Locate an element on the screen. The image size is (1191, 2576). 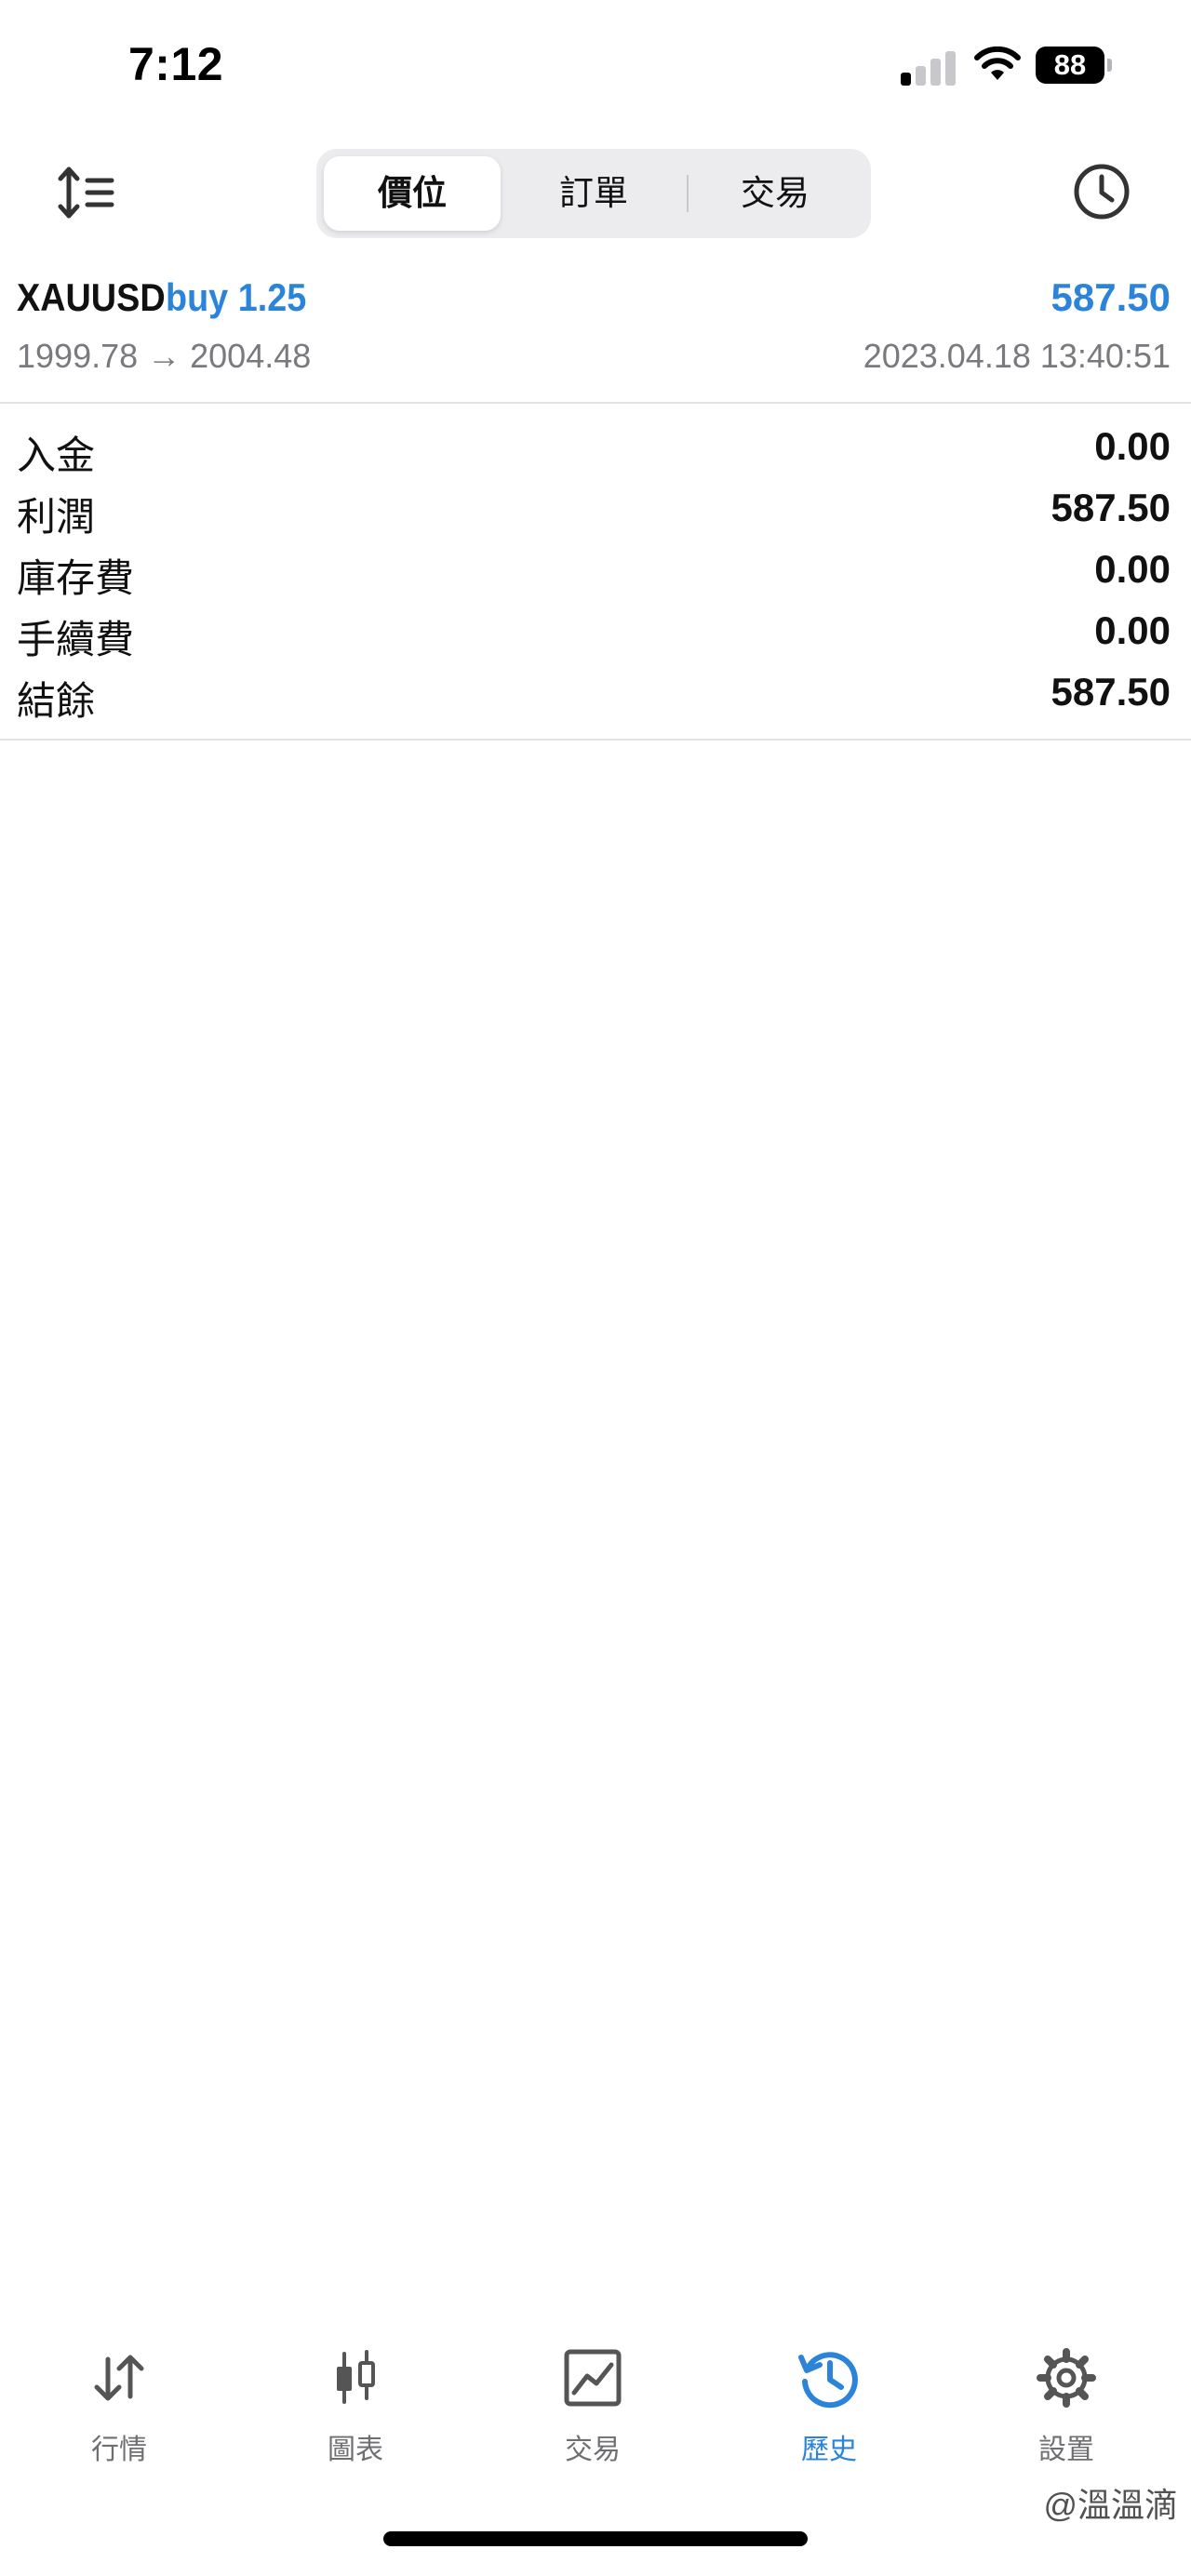
battery-icon: 88 is located at coordinates (1074, 65).